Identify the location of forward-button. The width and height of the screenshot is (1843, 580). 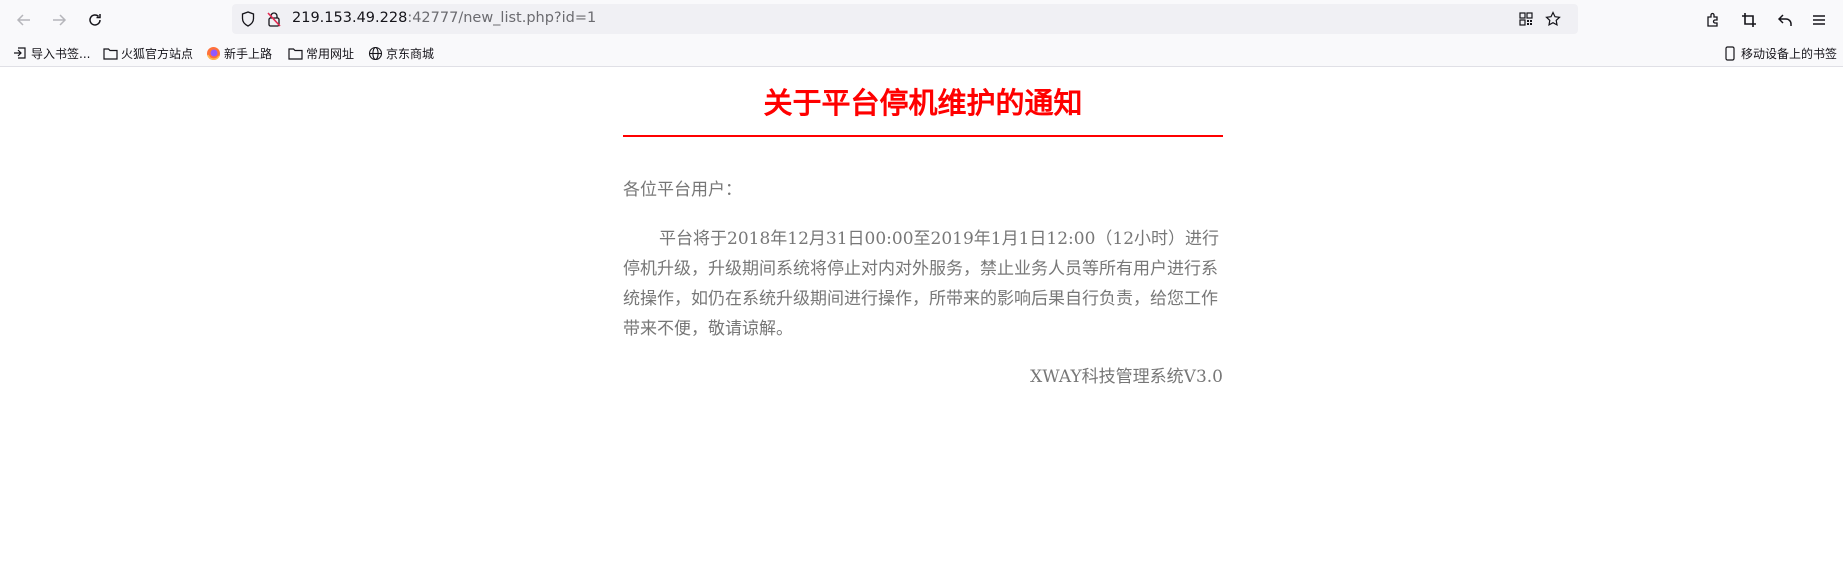
(59, 20).